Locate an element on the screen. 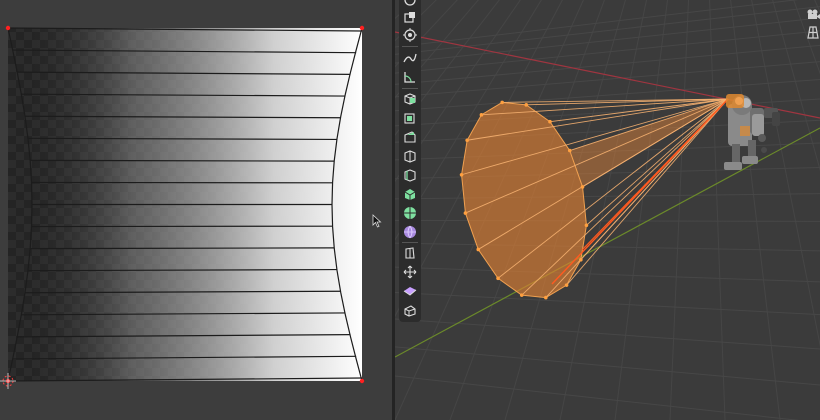  cursor-tool is located at coordinates (410, 4).